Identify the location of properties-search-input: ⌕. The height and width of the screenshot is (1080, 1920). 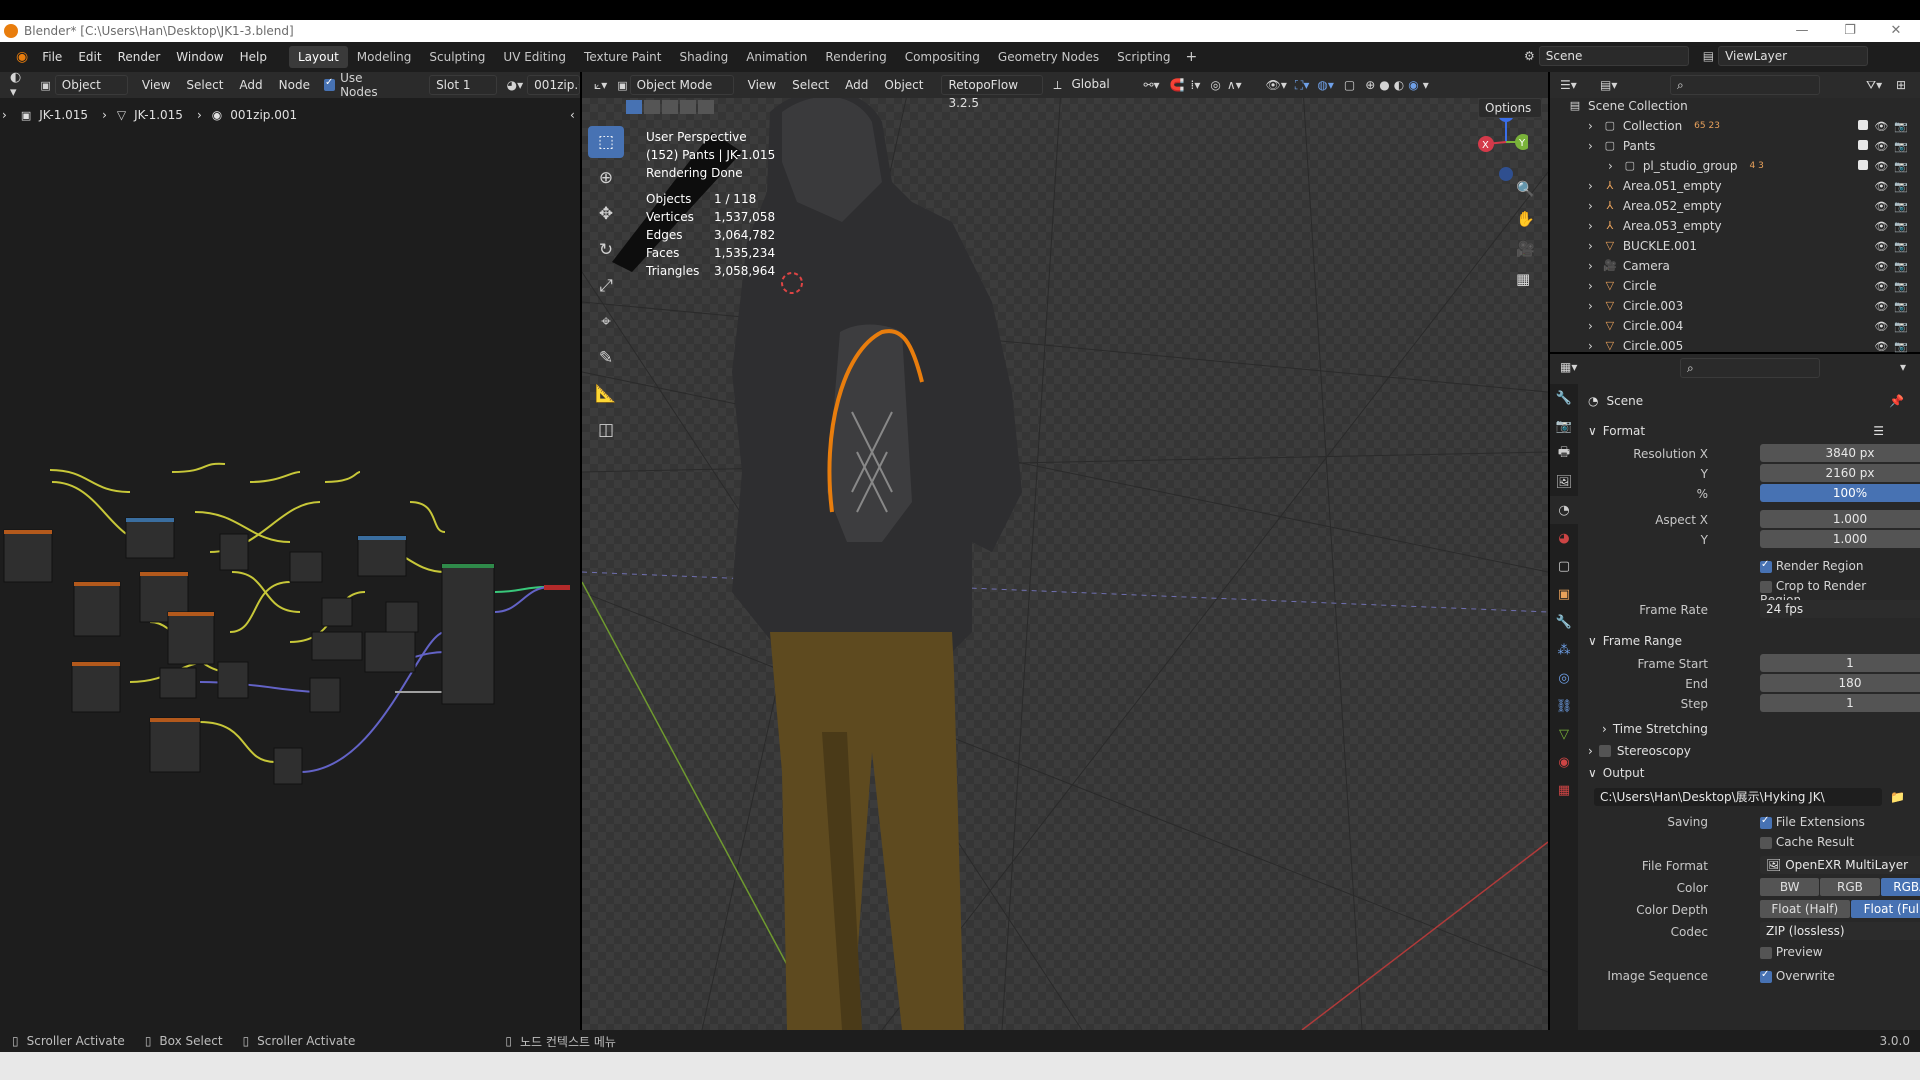
(1750, 368).